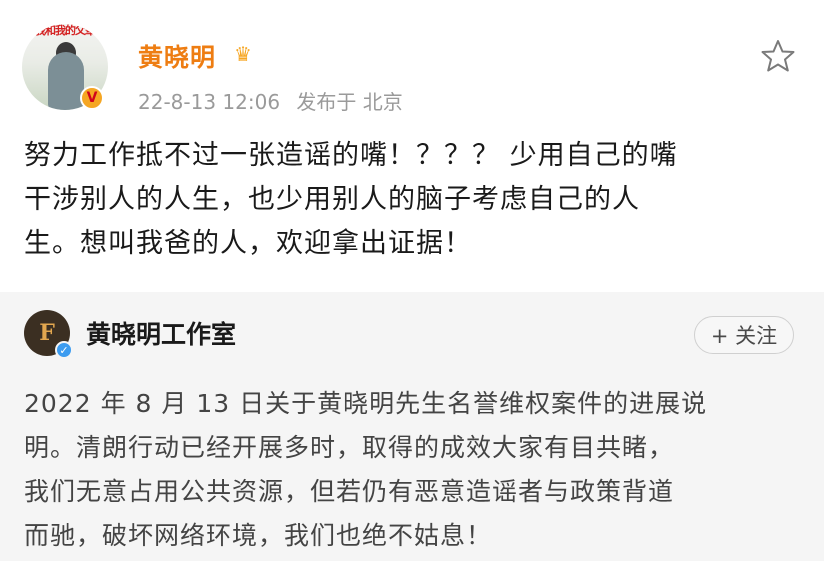  I want to click on verified-badge-icon: ✓, so click(64, 350).